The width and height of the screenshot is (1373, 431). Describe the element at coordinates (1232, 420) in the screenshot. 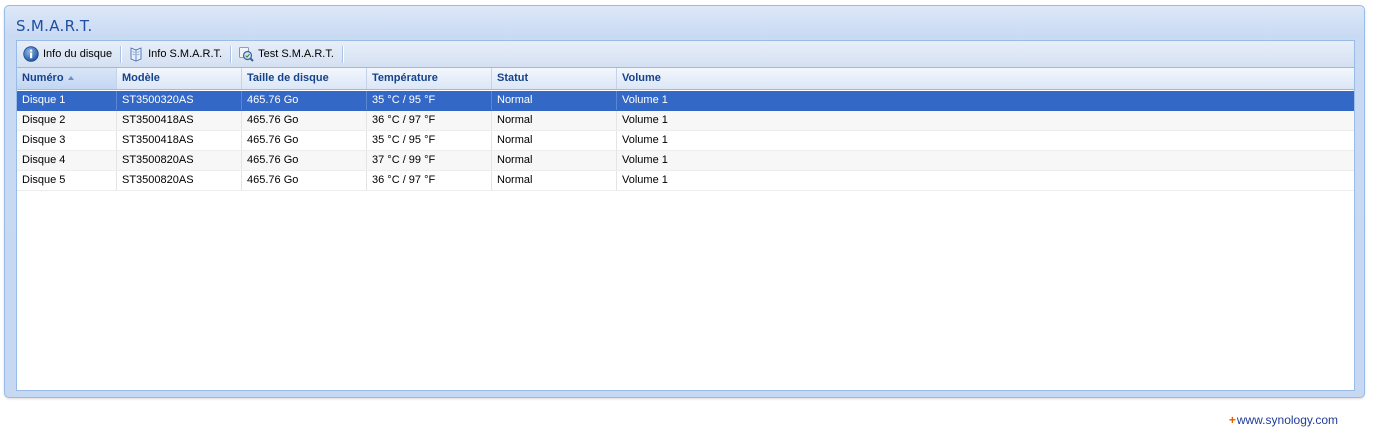

I see `plus-icon: +` at that location.